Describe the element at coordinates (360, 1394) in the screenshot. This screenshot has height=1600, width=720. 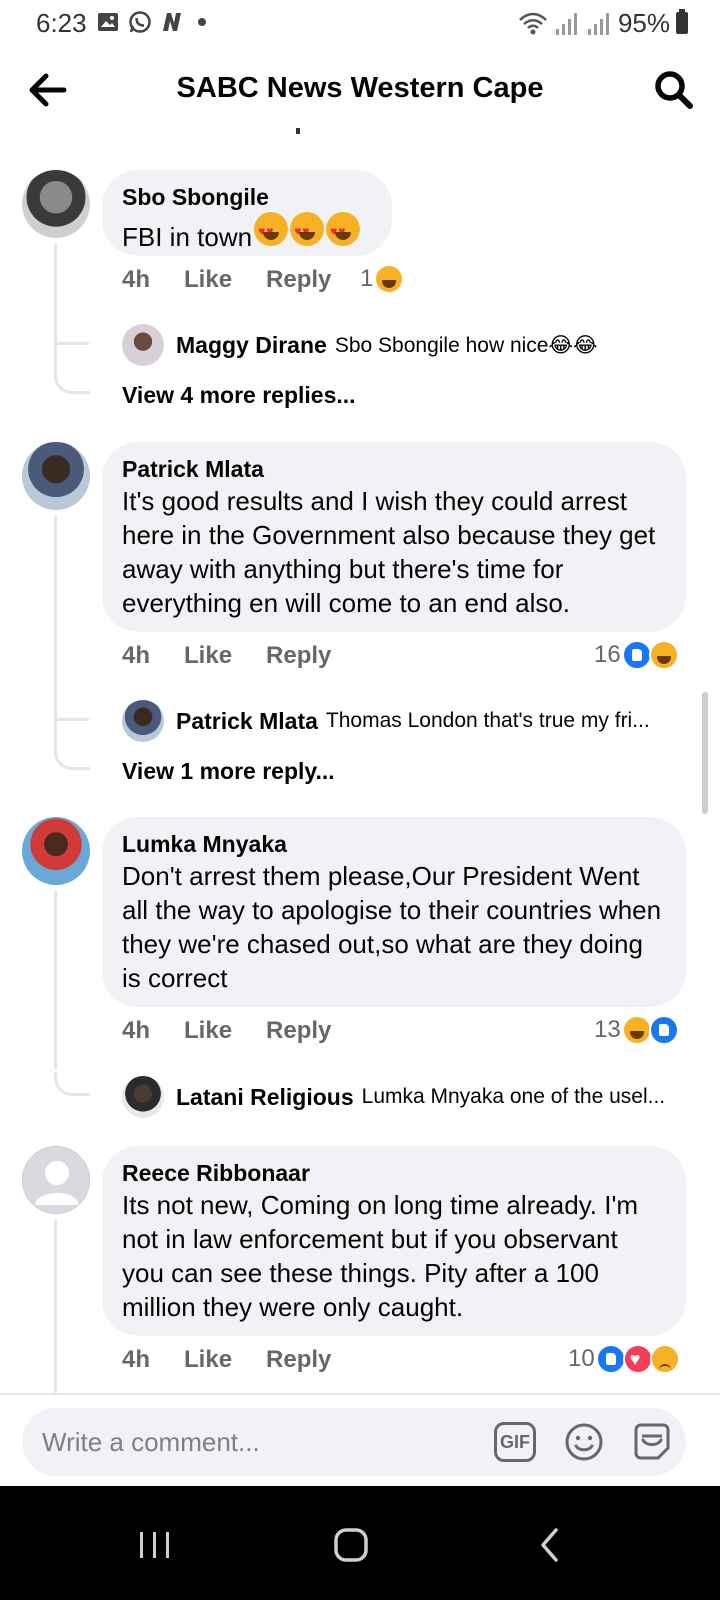
I see `divider` at that location.